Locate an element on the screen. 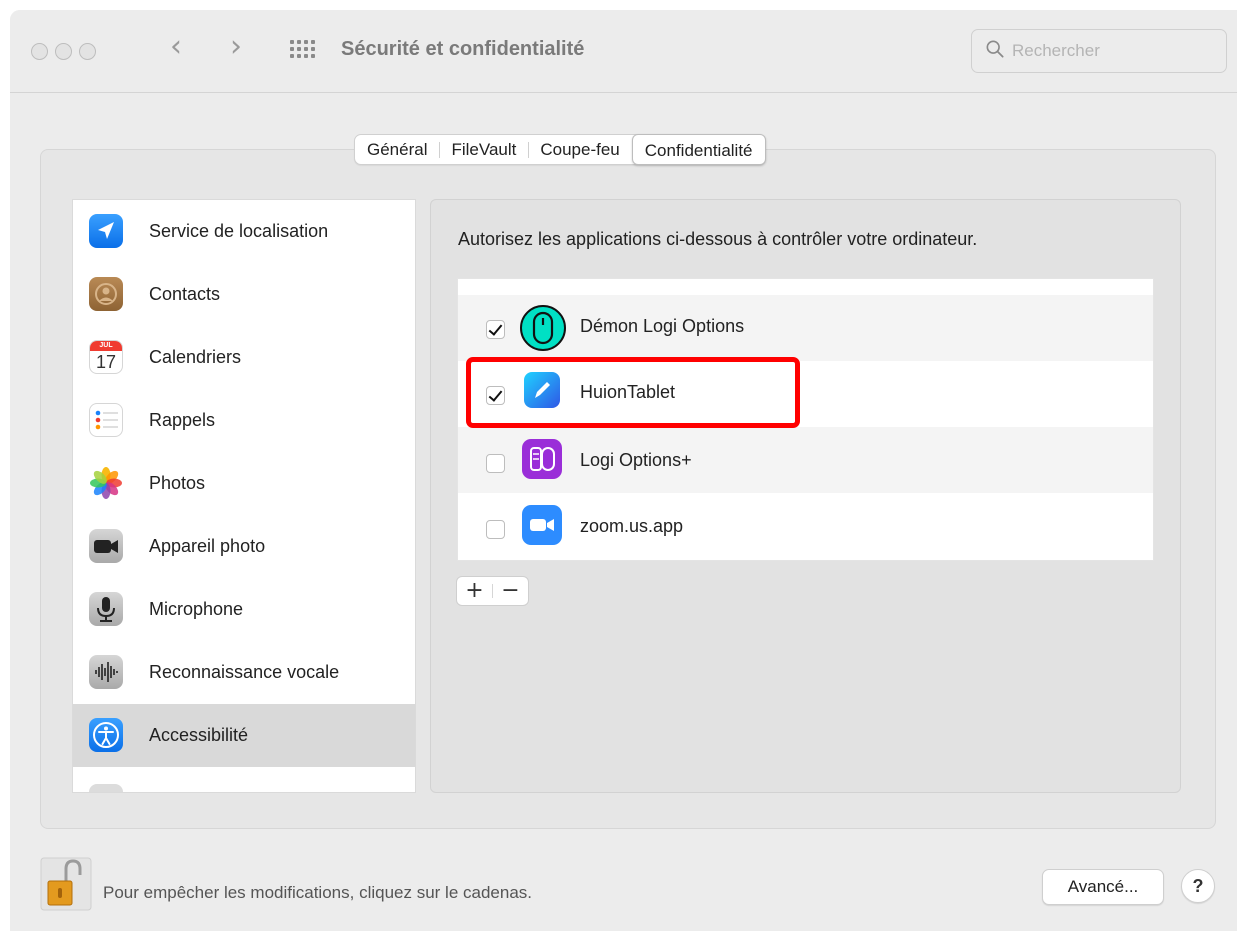  list-item: HuionTablet is located at coordinates (805, 394).